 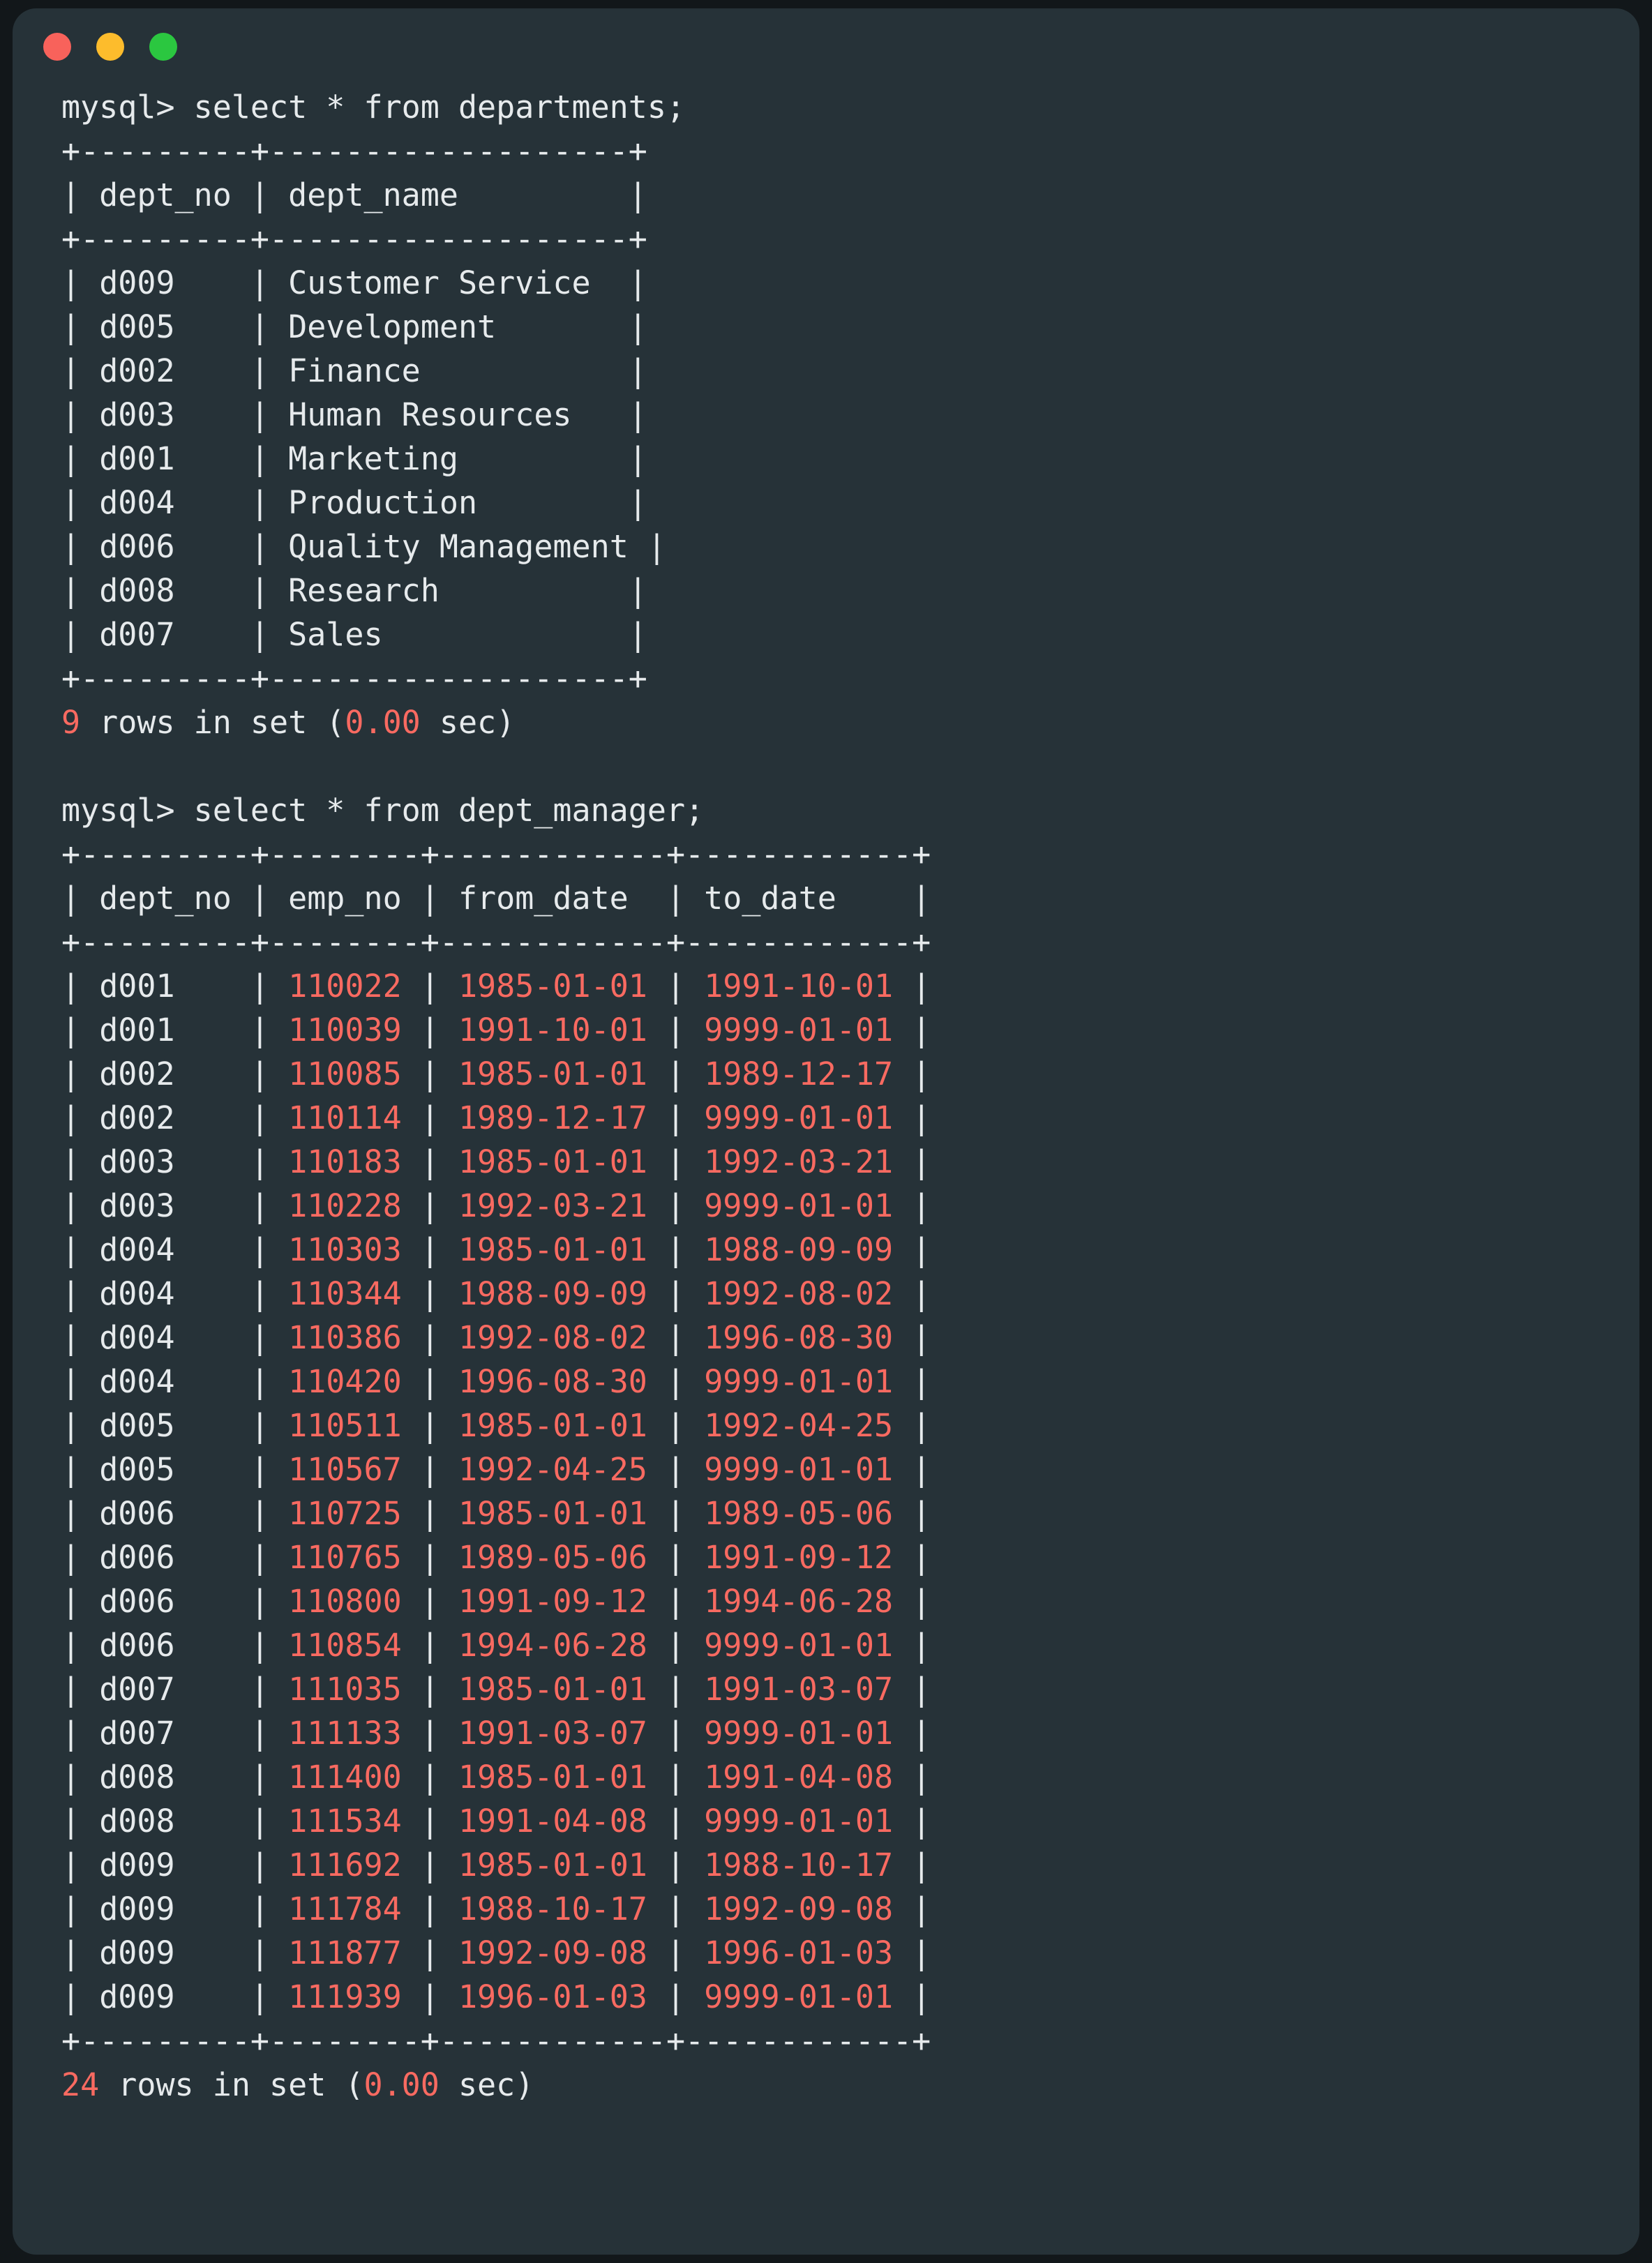 What do you see at coordinates (57, 47) in the screenshot?
I see `close-button-icon` at bounding box center [57, 47].